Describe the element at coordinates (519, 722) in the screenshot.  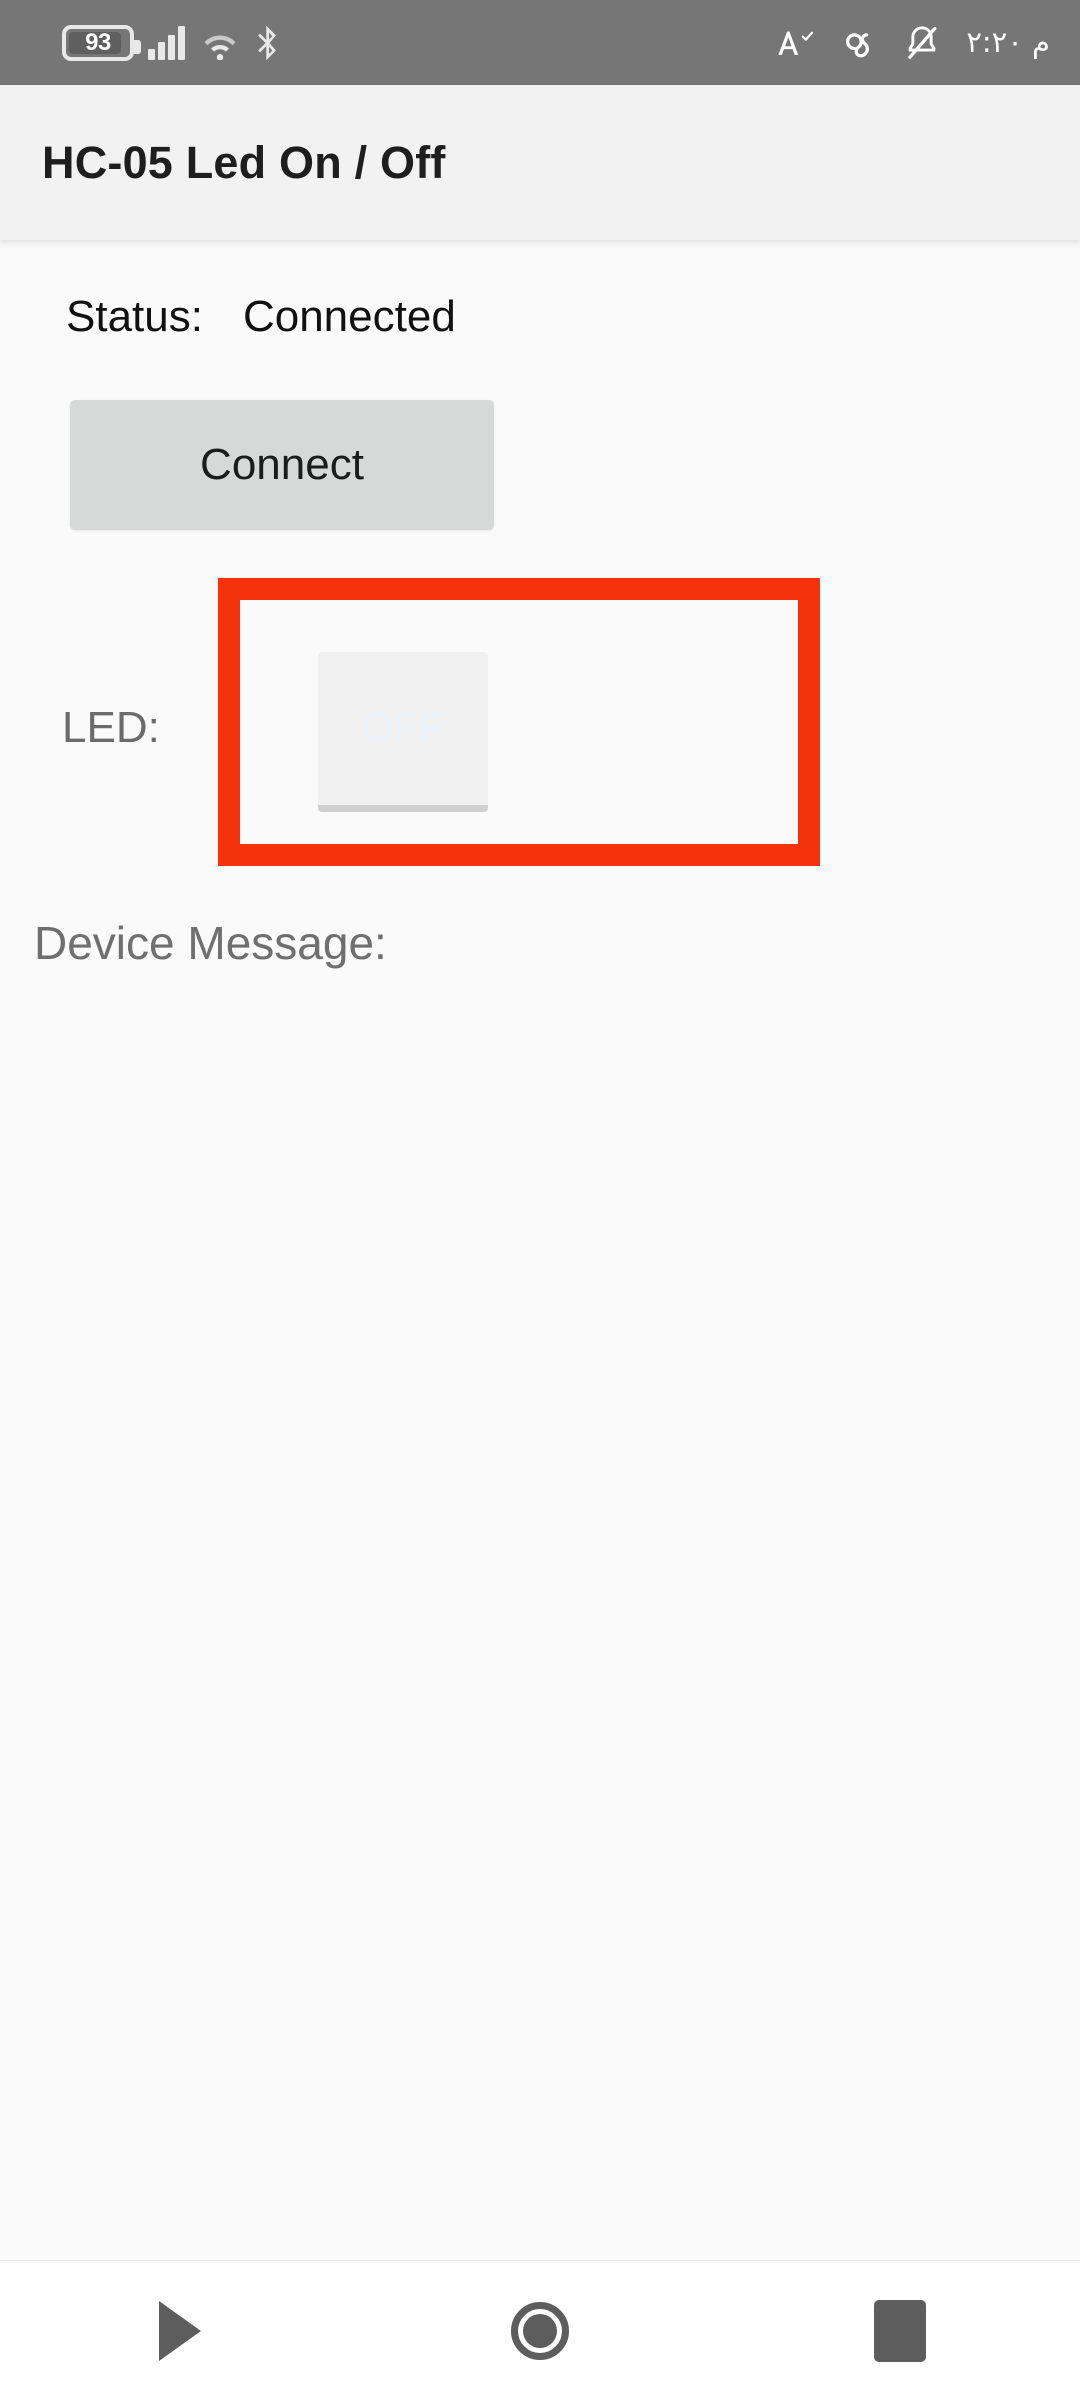
I see `led-highlight-box: OFF` at that location.